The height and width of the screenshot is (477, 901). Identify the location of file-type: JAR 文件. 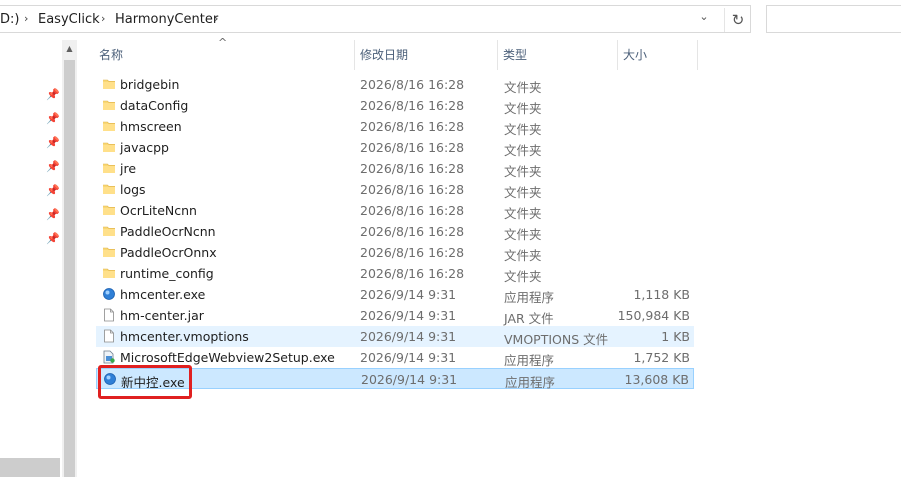
(529, 318).